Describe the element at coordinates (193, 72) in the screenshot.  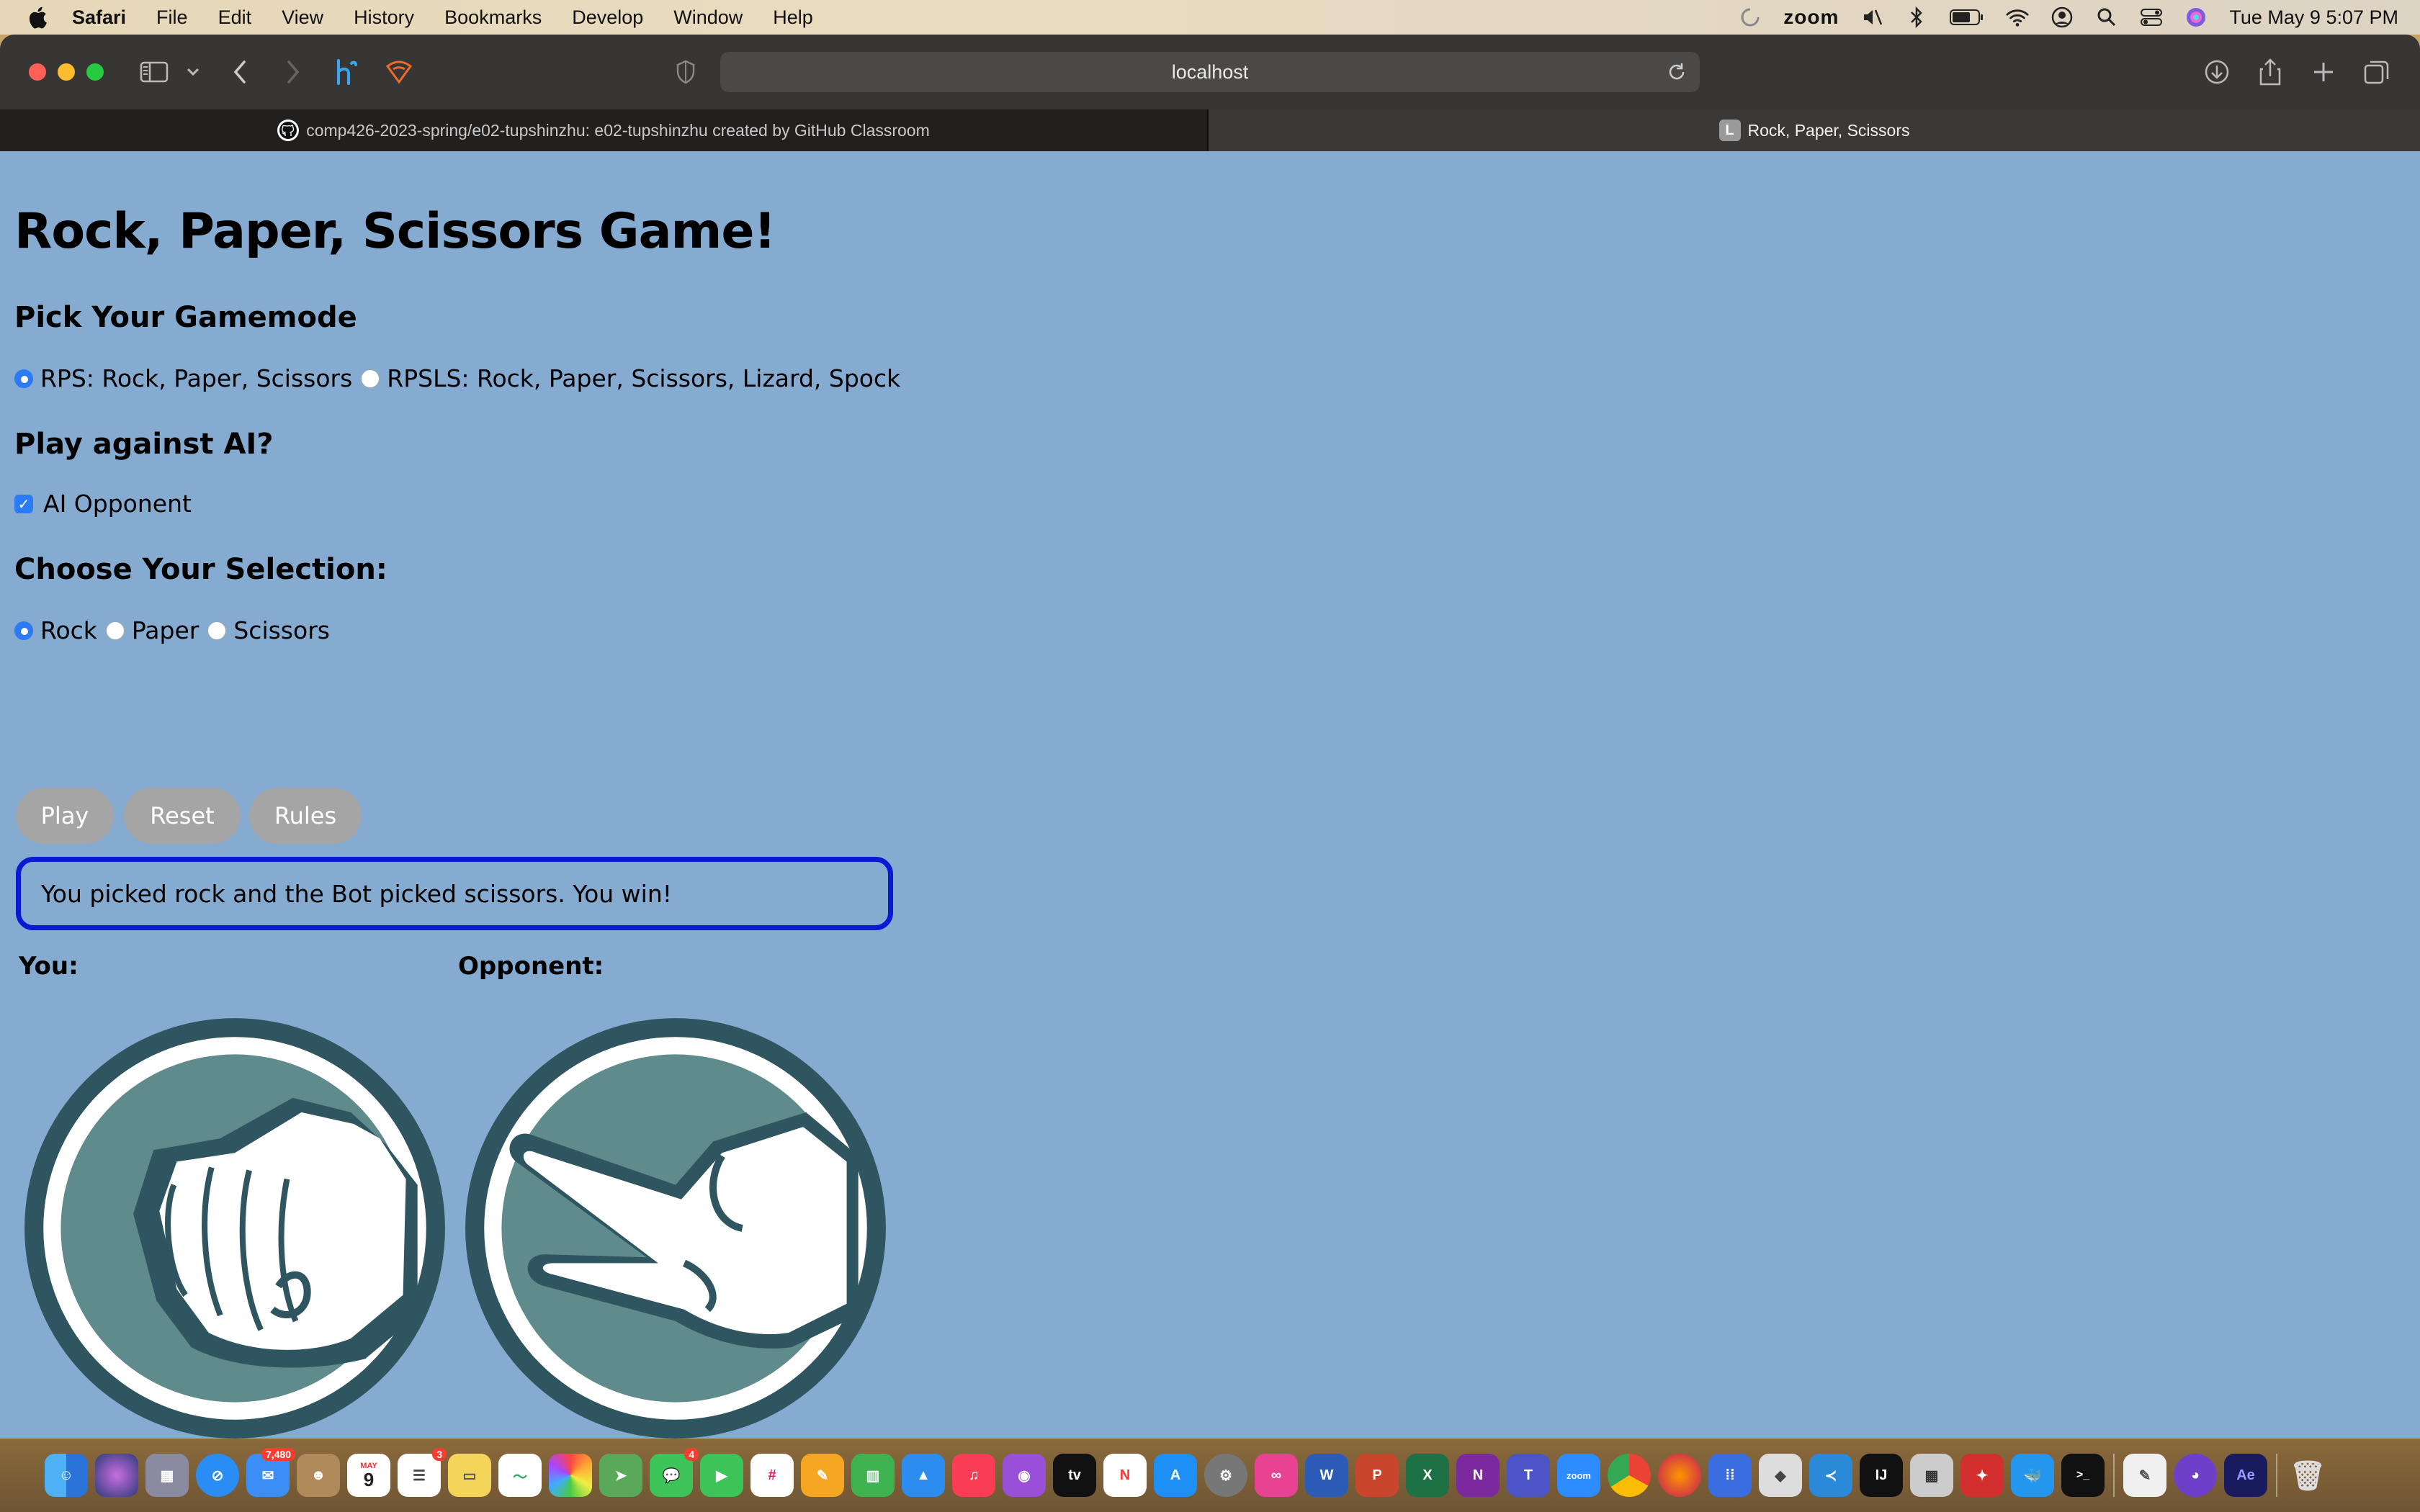
I see `sidebar-menu-chevron-down-icon` at that location.